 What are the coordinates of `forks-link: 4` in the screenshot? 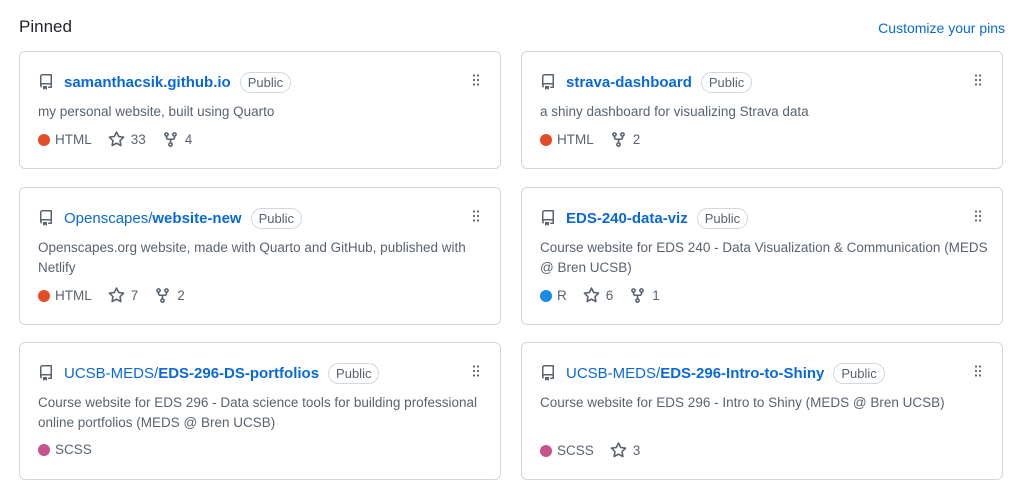 It's located at (177, 139).